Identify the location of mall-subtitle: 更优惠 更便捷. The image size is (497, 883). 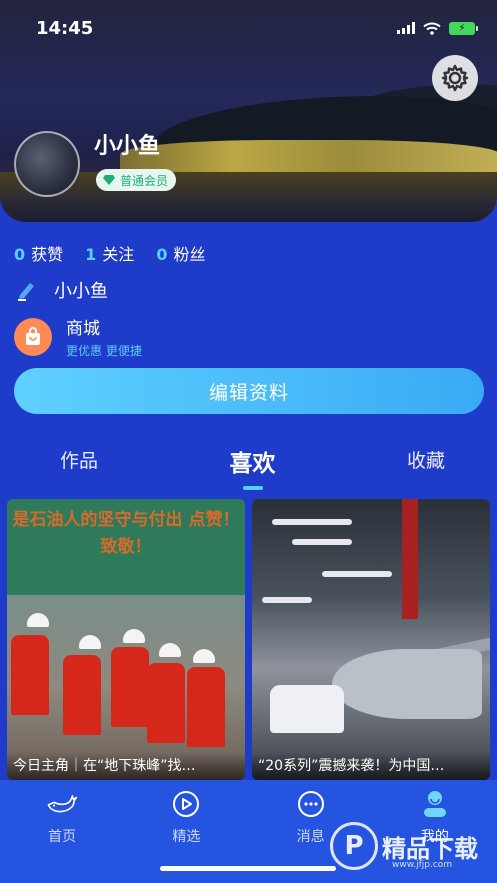
(104, 351).